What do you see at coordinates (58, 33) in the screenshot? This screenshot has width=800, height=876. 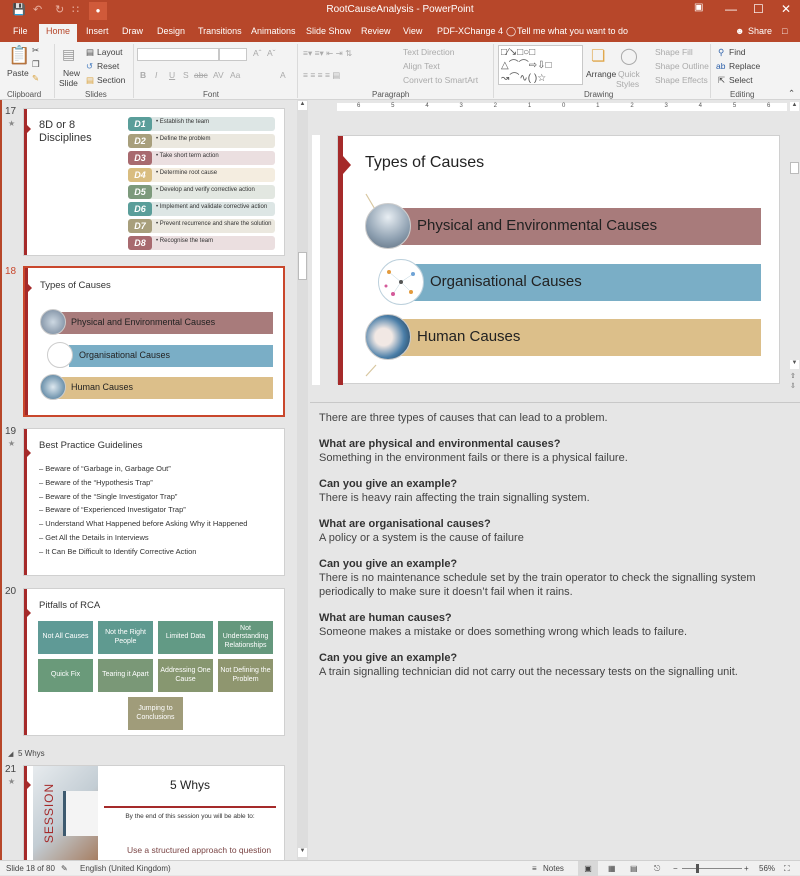 I see `tab-home: Home` at bounding box center [58, 33].